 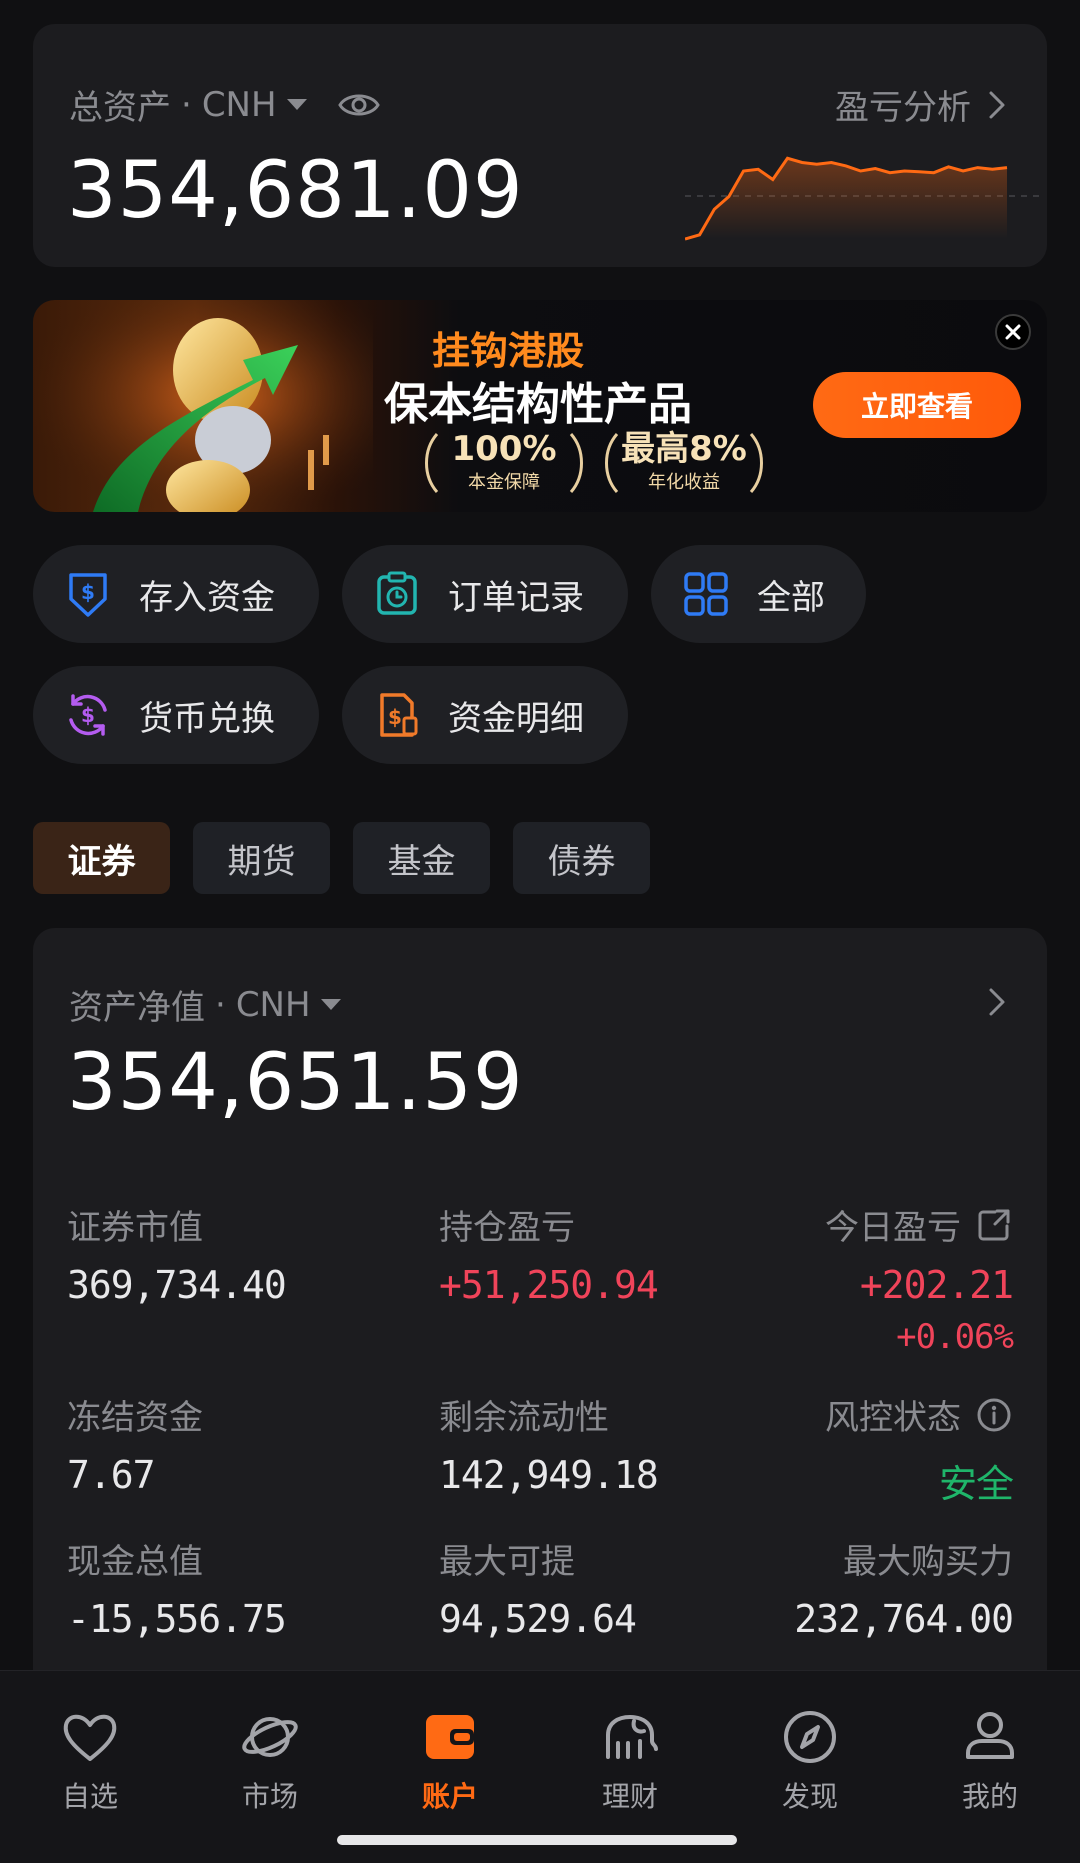 What do you see at coordinates (810, 1737) in the screenshot?
I see `compass-icon` at bounding box center [810, 1737].